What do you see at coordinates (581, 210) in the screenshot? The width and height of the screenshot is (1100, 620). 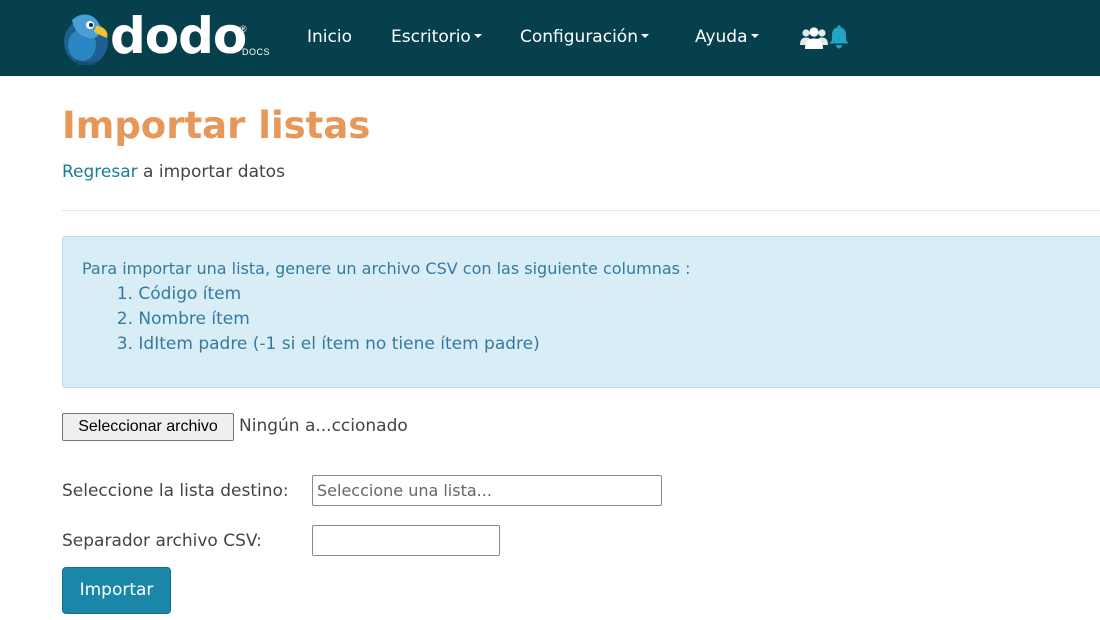 I see `divider` at bounding box center [581, 210].